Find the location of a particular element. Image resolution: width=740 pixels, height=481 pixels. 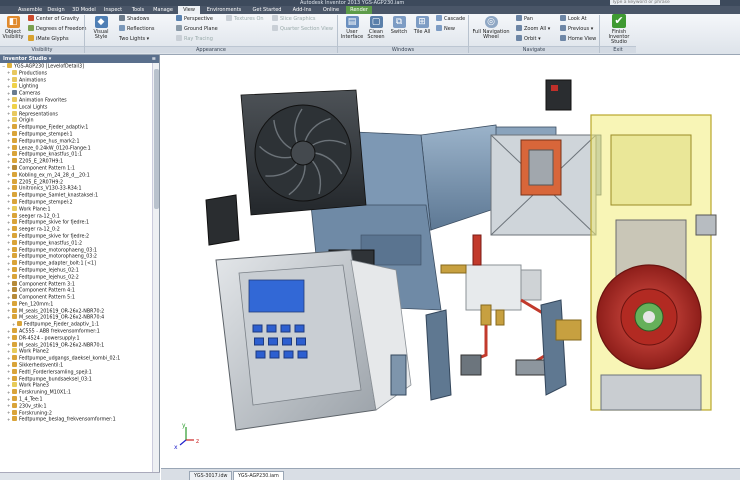

tab-online: Online is located at coordinates (331, 10).